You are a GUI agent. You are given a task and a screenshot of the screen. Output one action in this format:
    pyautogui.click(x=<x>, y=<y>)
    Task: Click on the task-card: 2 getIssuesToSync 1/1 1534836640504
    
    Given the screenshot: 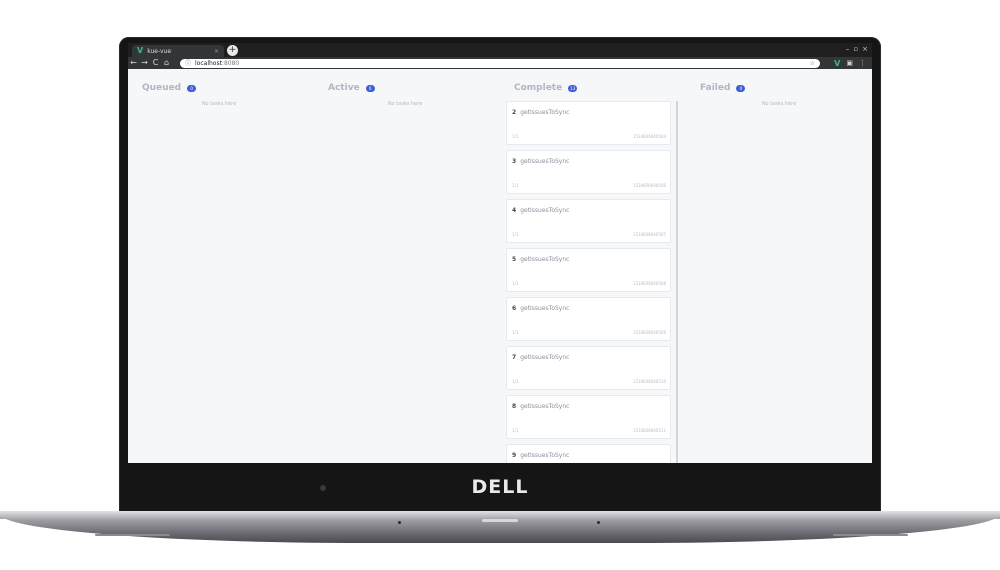 What is the action you would take?
    pyautogui.click(x=588, y=123)
    